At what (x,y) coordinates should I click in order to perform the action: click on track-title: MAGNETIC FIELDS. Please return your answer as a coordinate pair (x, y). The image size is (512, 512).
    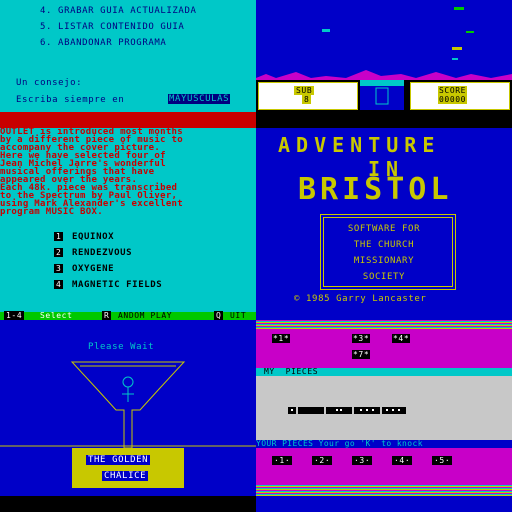
    Looking at the image, I should click on (117, 285).